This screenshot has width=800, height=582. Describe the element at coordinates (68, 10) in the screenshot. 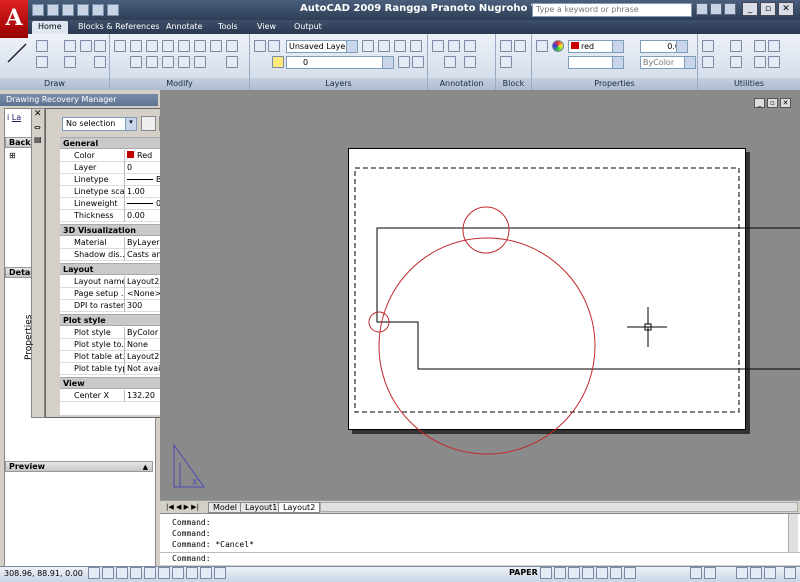

I see `save-icon` at that location.